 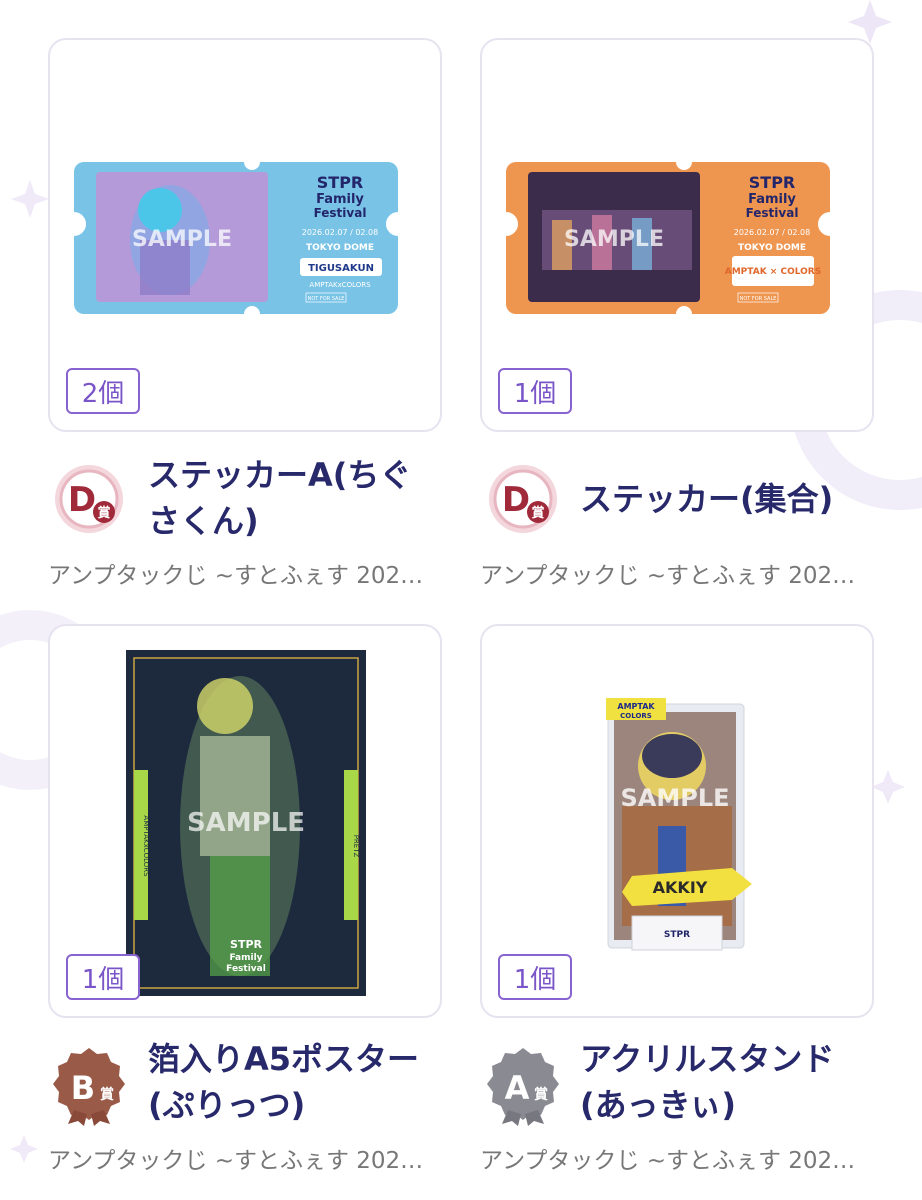 I want to click on svg-text: PRETZ, so click(x=356, y=846).